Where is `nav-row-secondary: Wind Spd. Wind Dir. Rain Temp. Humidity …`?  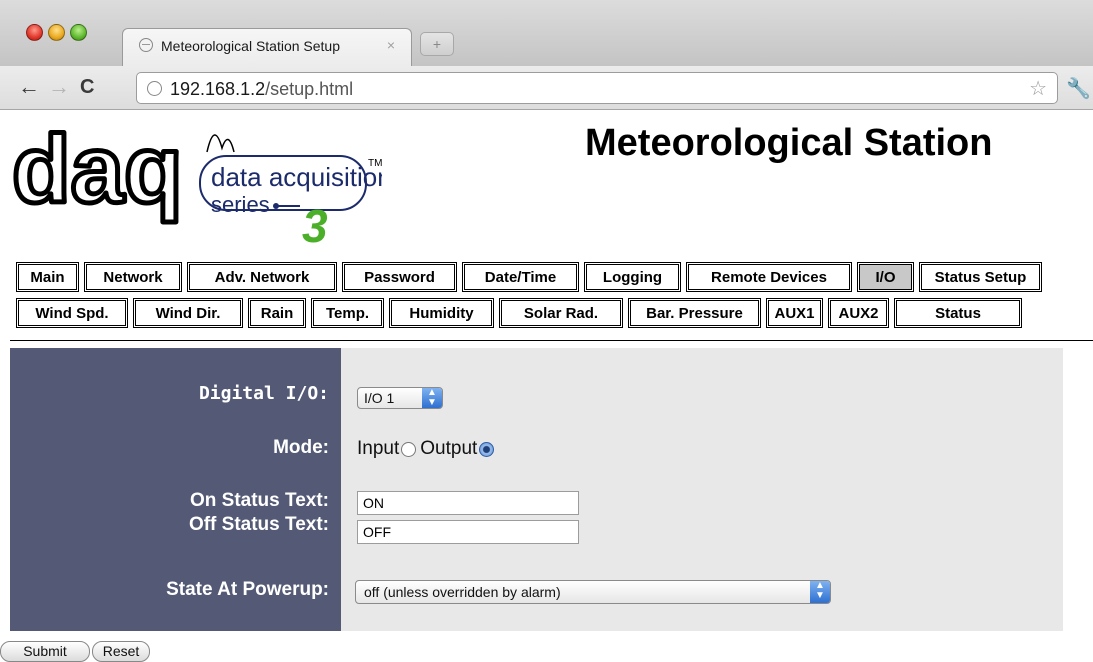 nav-row-secondary: Wind Spd. Wind Dir. Rain Temp. Humidity … is located at coordinates (521, 313).